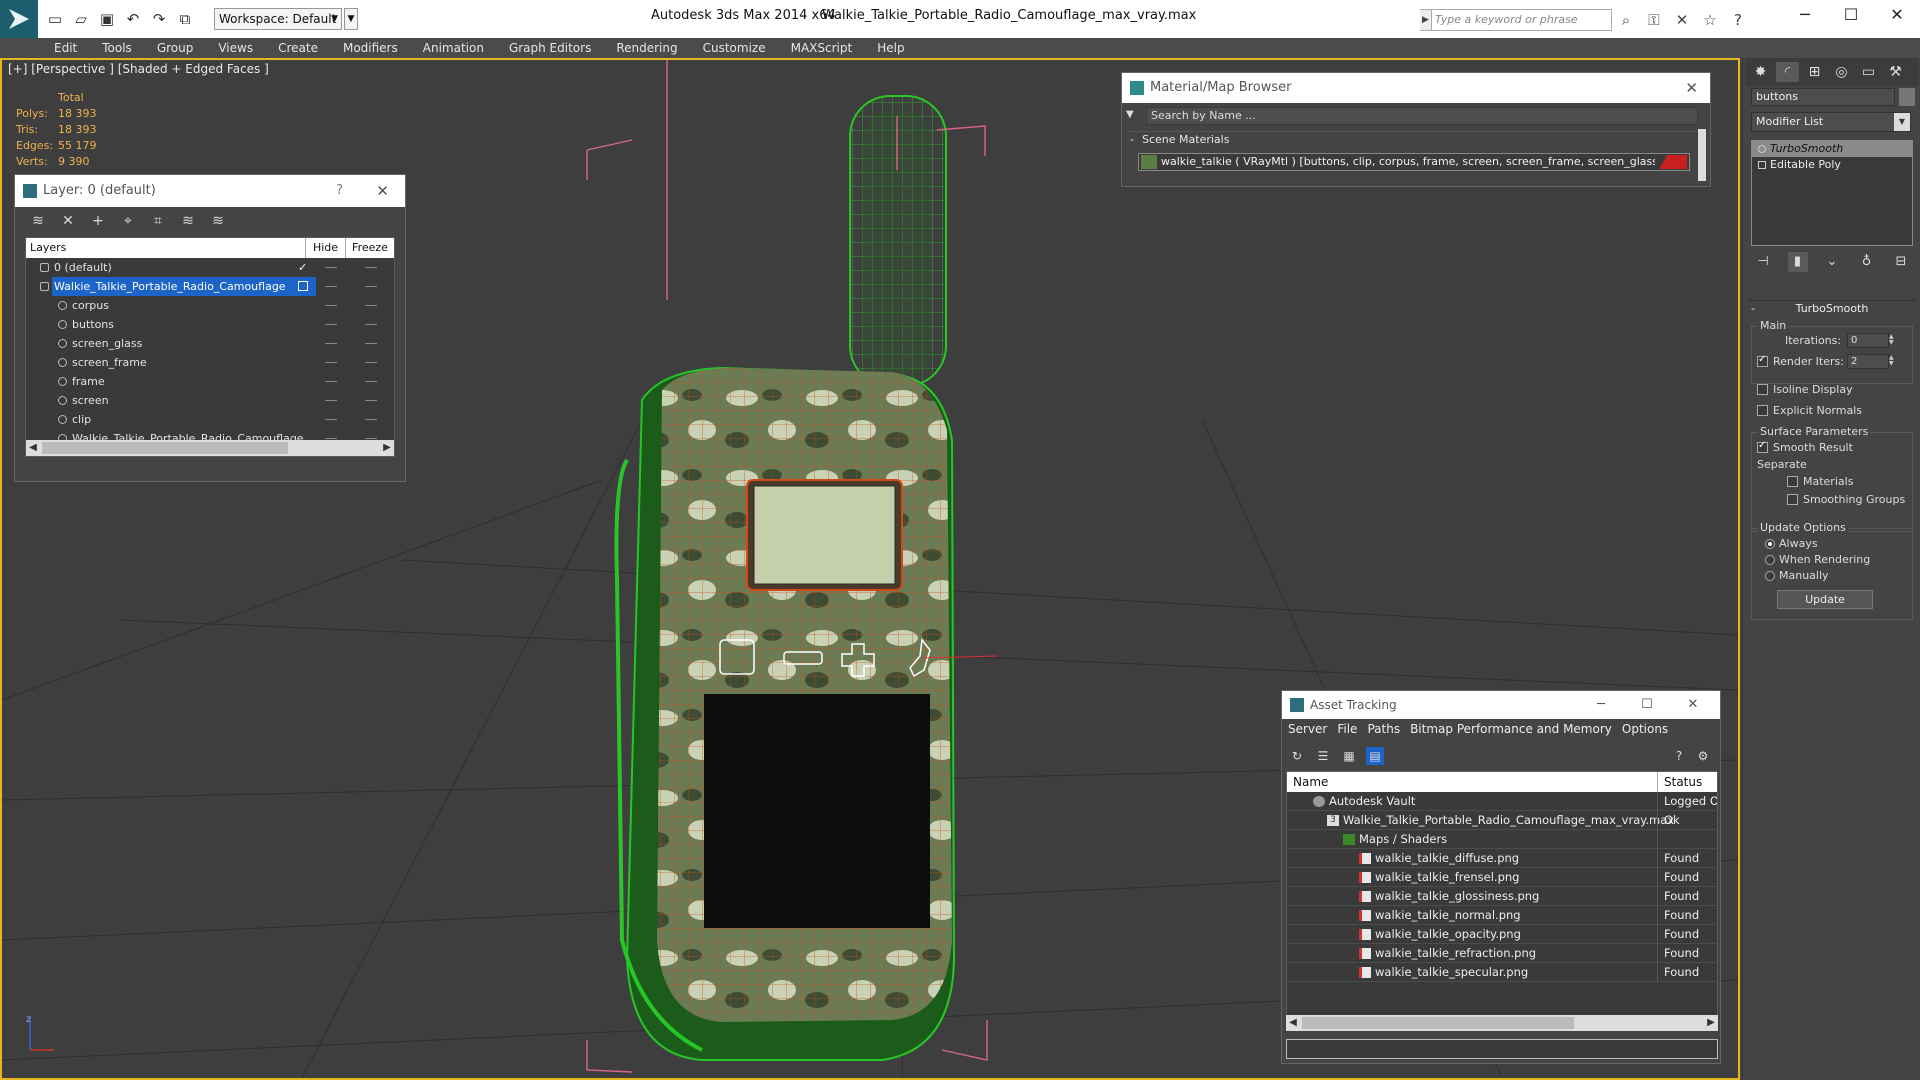 This screenshot has height=1080, width=1920. I want to click on chevron-right-icon: ▶, so click(1426, 20).